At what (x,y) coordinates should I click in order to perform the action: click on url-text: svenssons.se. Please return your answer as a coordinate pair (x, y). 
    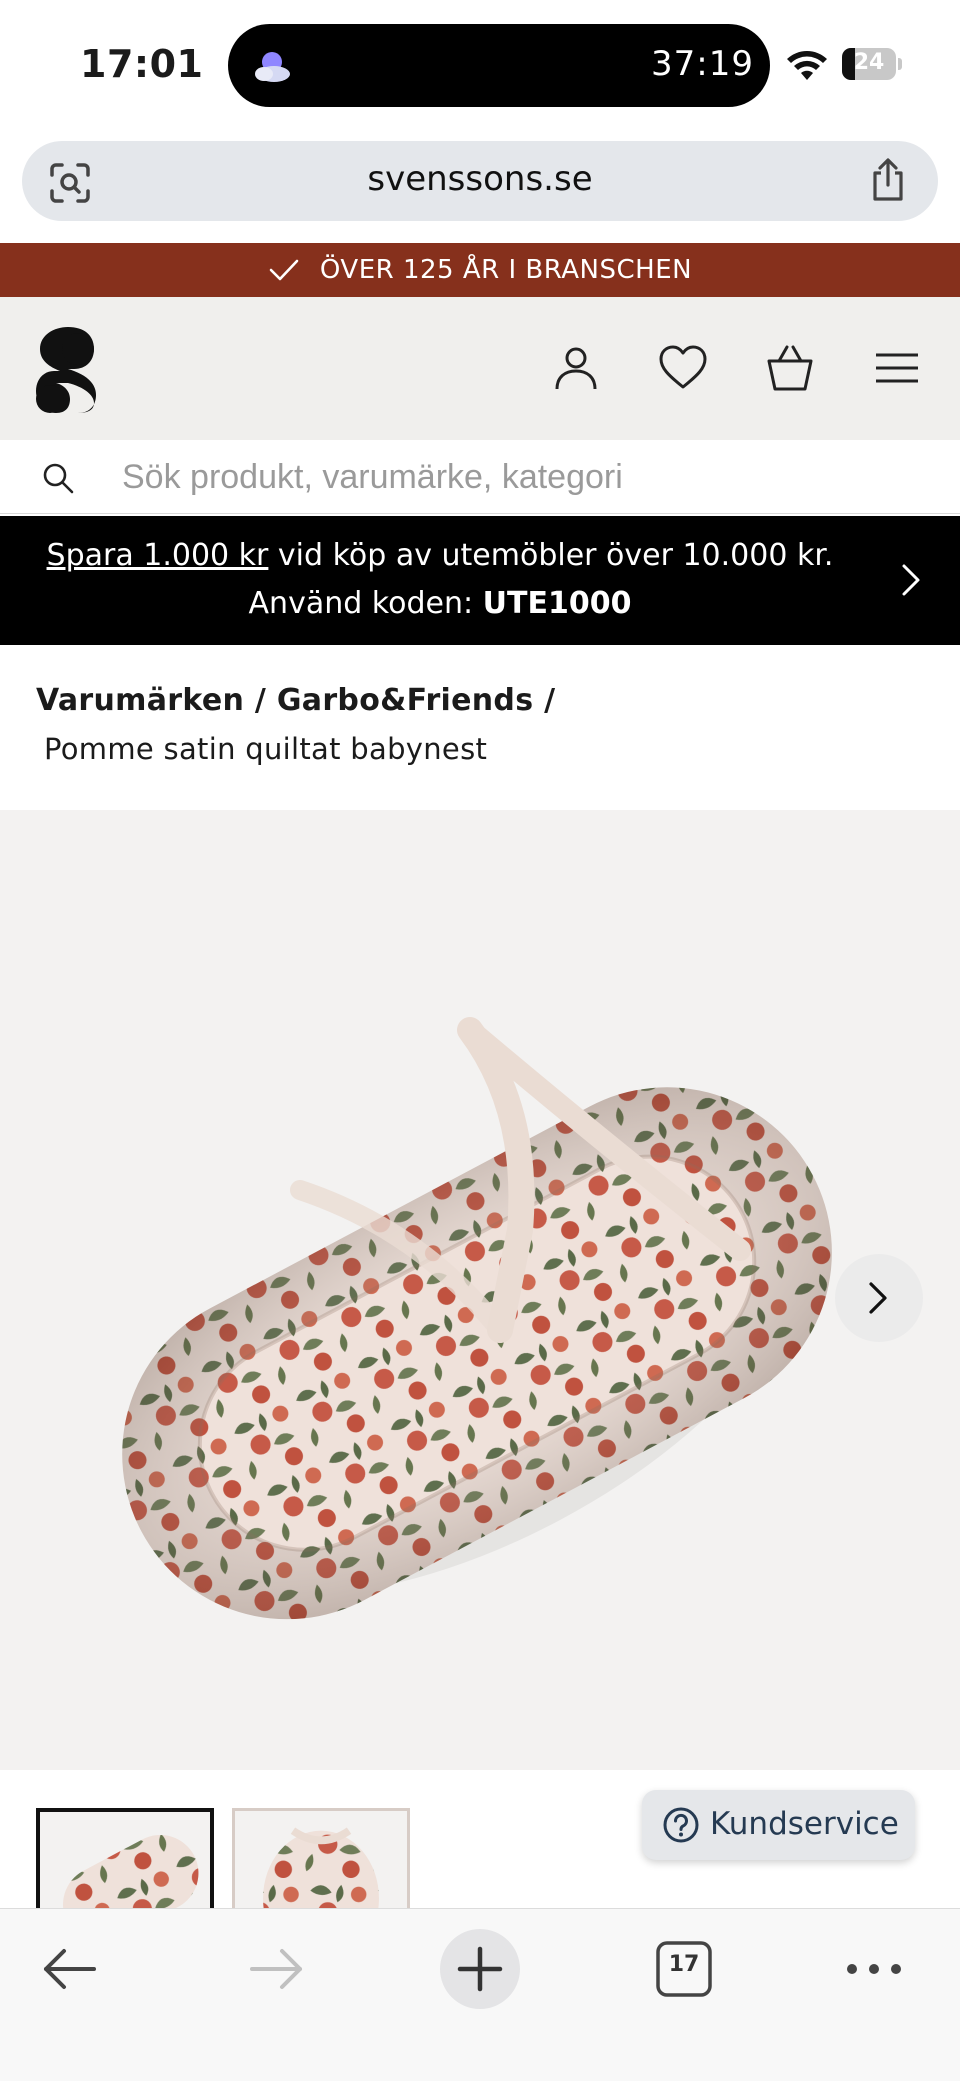
    Looking at the image, I should click on (480, 179).